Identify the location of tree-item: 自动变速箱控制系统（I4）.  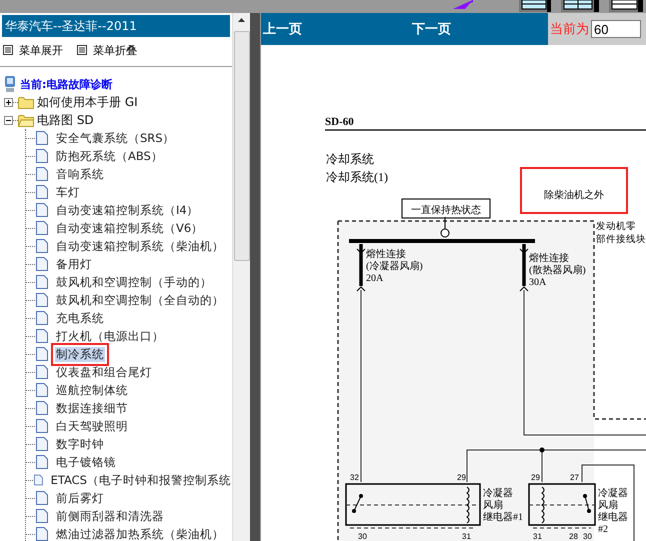
(127, 210).